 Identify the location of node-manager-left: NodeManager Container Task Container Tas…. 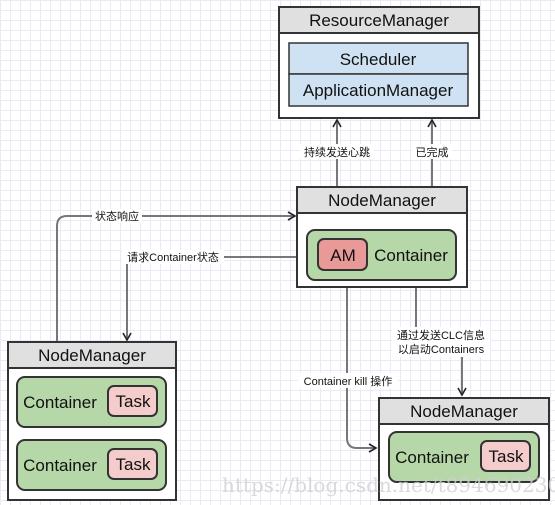
(92, 421).